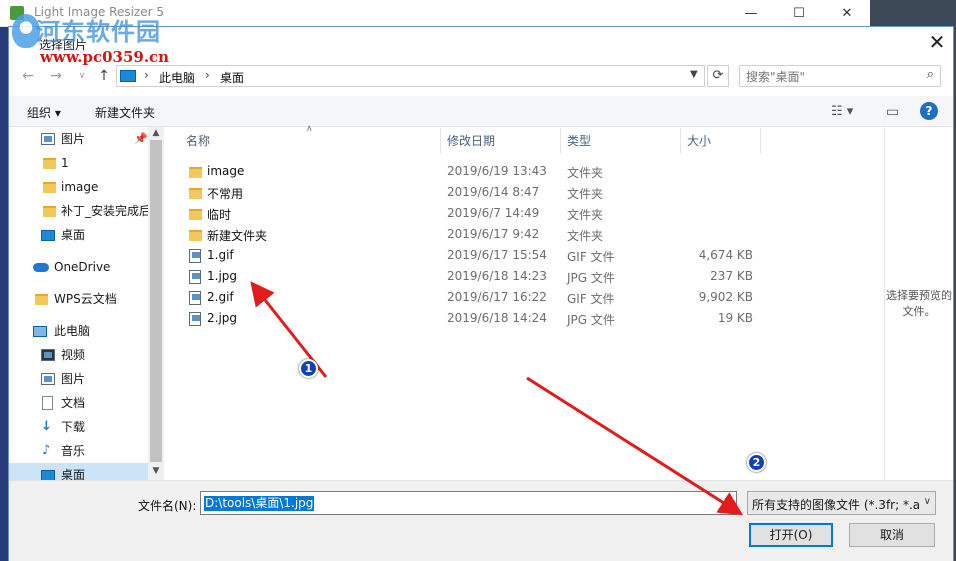 This screenshot has height=561, width=956. What do you see at coordinates (635, 446) in the screenshot?
I see `arrow-to-open-button` at bounding box center [635, 446].